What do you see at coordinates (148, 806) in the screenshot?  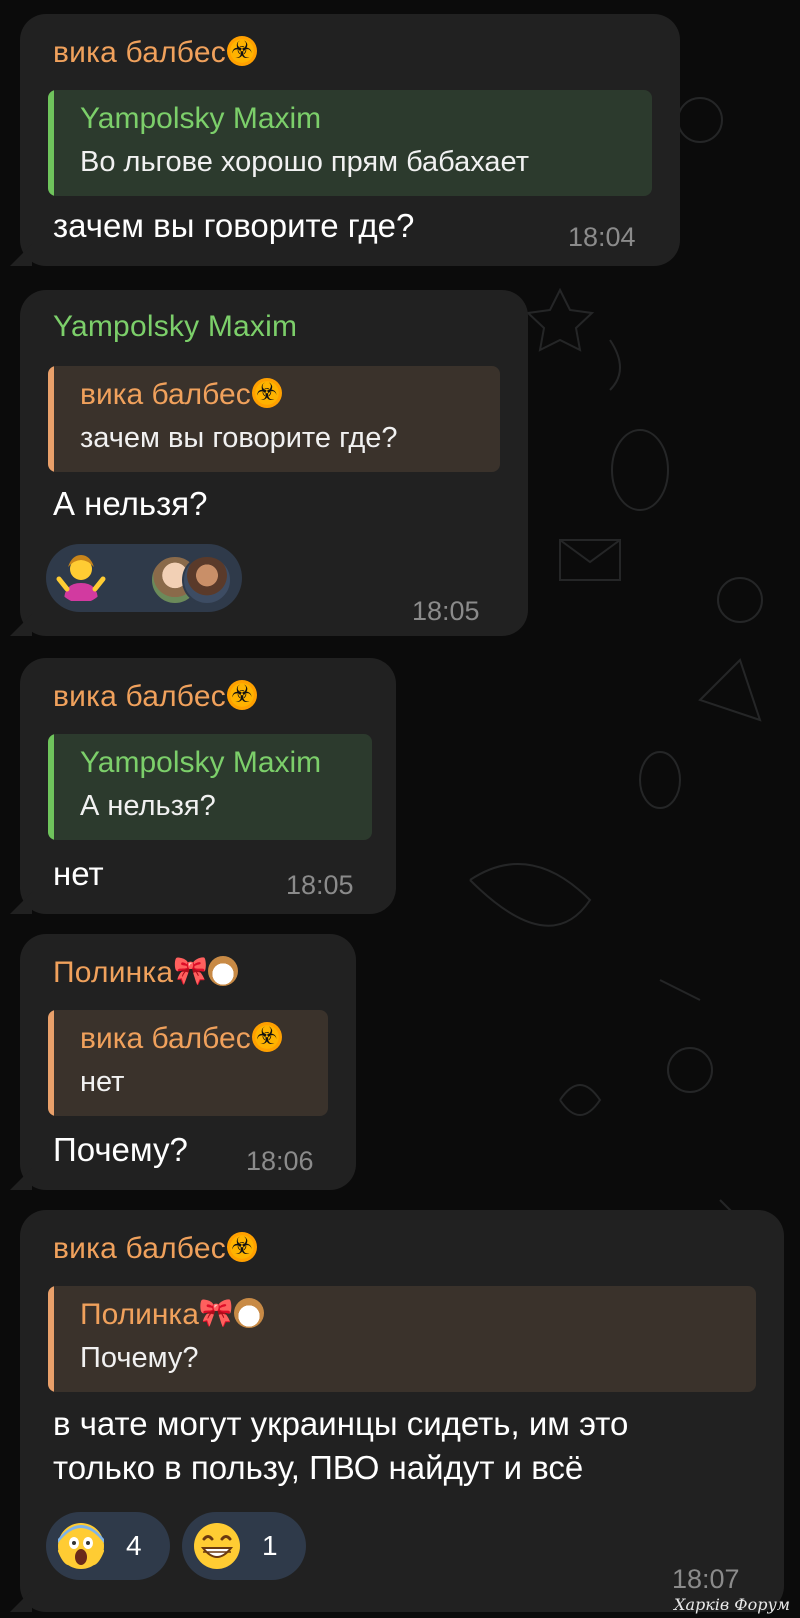 I see `reply-text: А нельзя?` at bounding box center [148, 806].